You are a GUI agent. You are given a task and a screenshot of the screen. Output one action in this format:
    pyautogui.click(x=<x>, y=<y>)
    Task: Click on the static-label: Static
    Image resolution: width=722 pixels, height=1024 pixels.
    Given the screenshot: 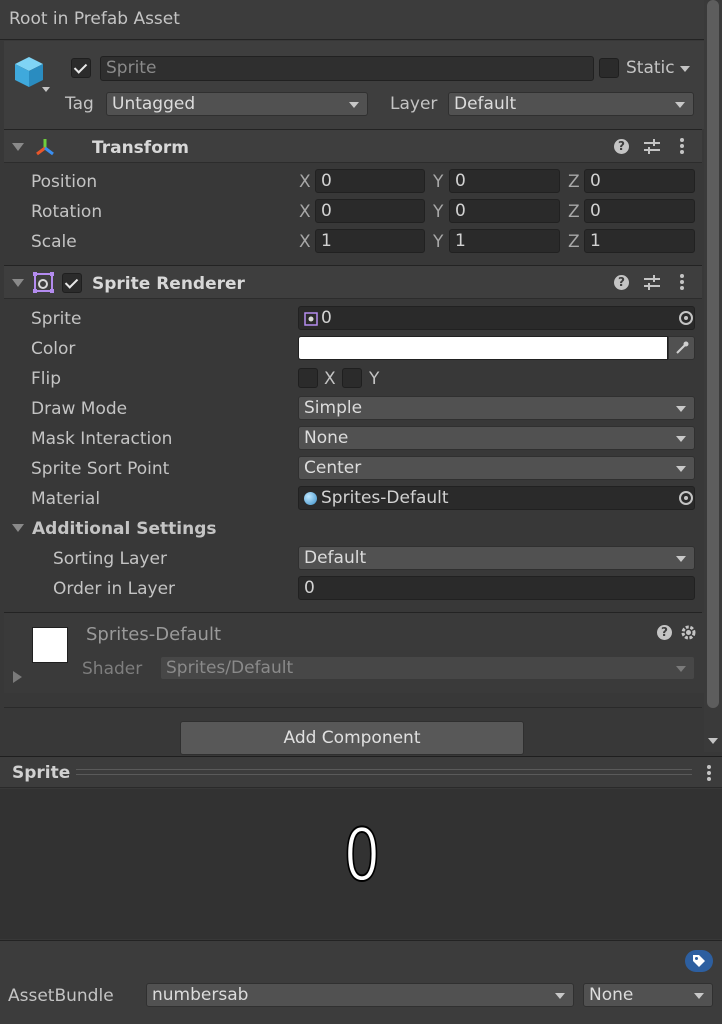 What is the action you would take?
    pyautogui.click(x=650, y=68)
    